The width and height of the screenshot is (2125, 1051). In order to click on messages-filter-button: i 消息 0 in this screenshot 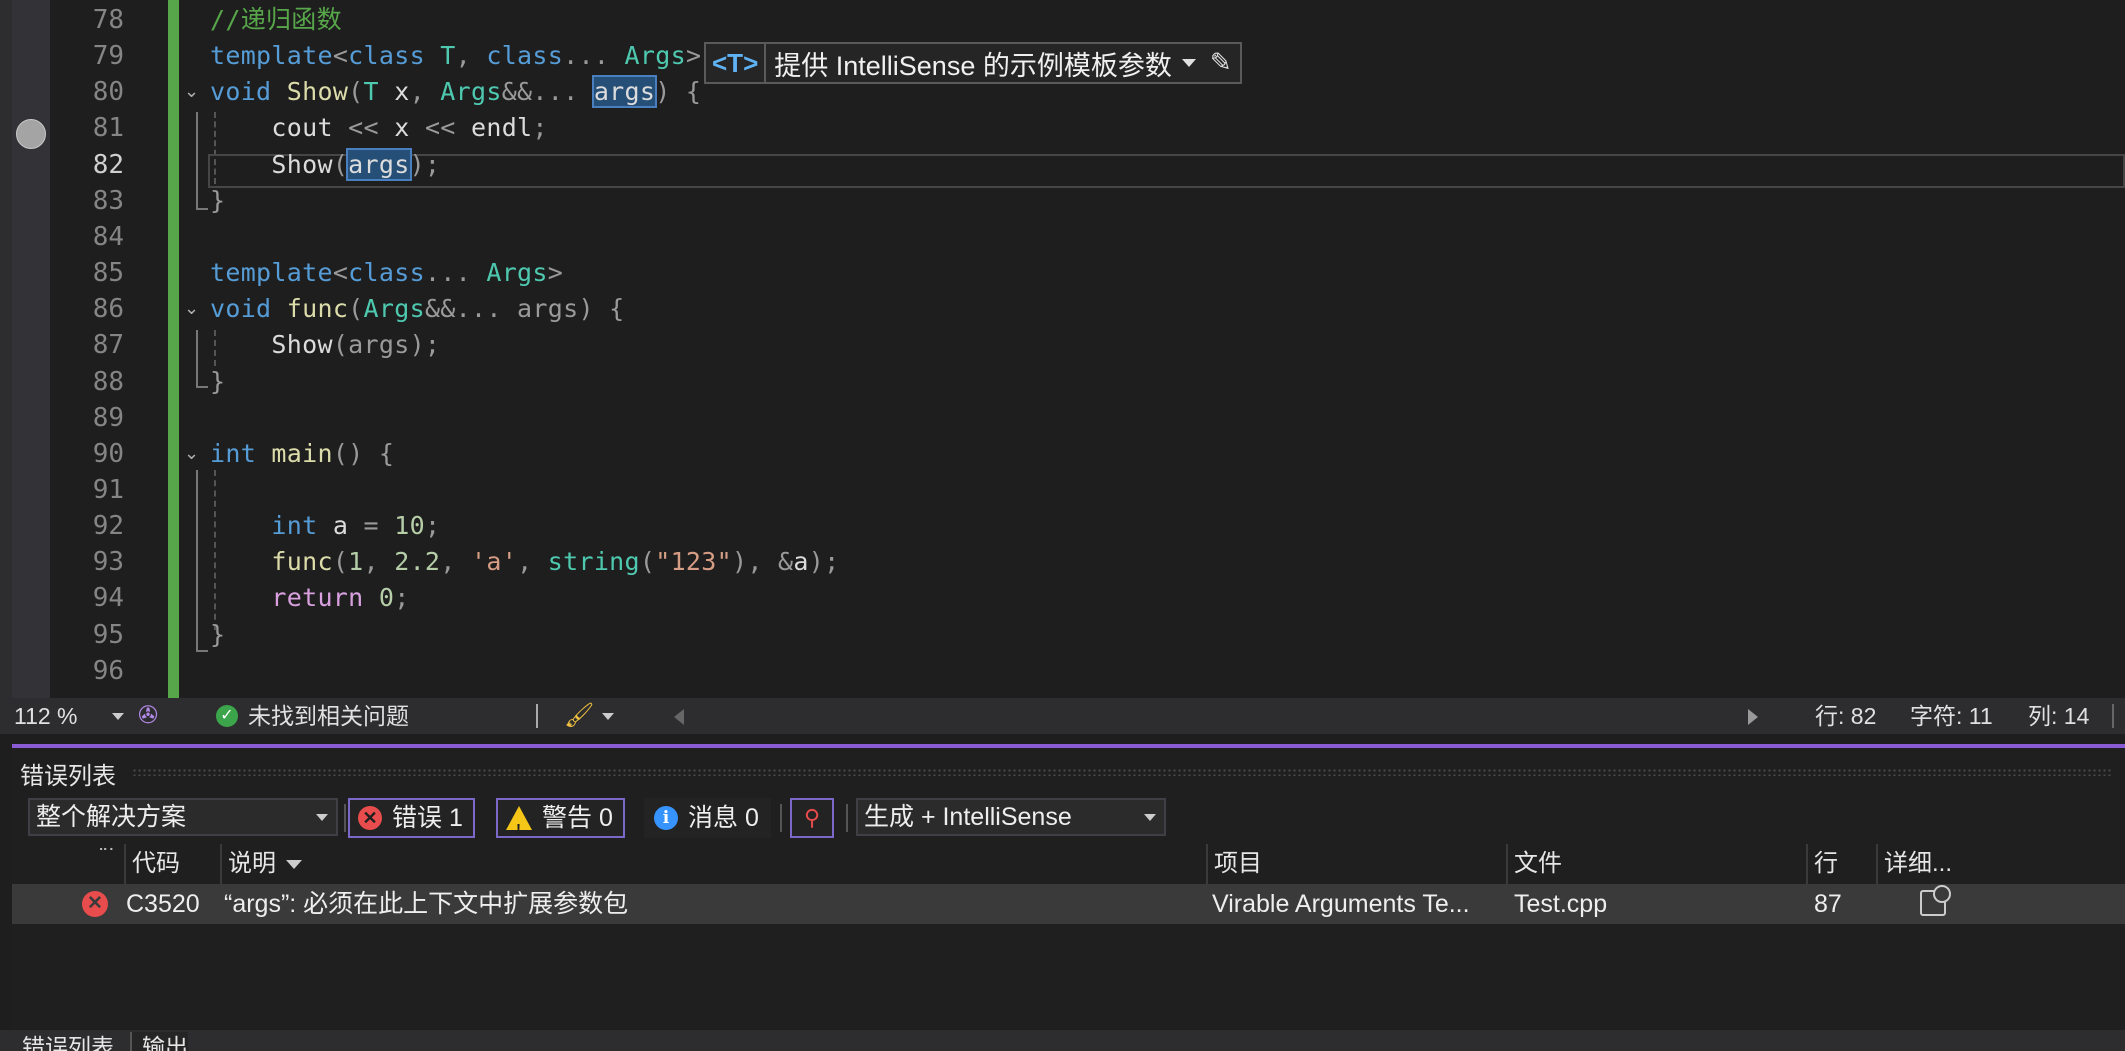, I will do `click(707, 818)`.